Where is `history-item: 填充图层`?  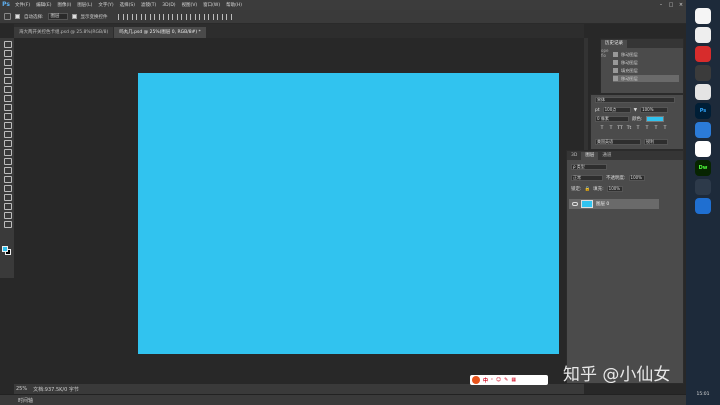
history-item: 填充图层 is located at coordinates (646, 70).